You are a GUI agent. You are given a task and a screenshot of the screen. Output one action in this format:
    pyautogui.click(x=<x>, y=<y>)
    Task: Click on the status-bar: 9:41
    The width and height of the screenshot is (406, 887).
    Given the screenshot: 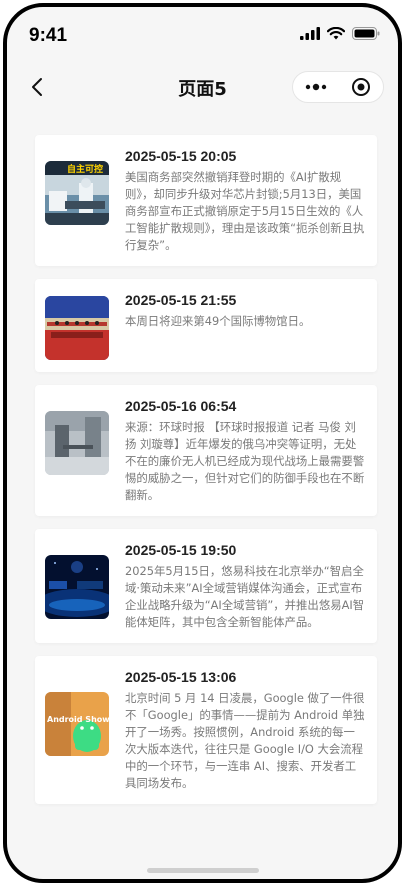 What is the action you would take?
    pyautogui.click(x=202, y=33)
    